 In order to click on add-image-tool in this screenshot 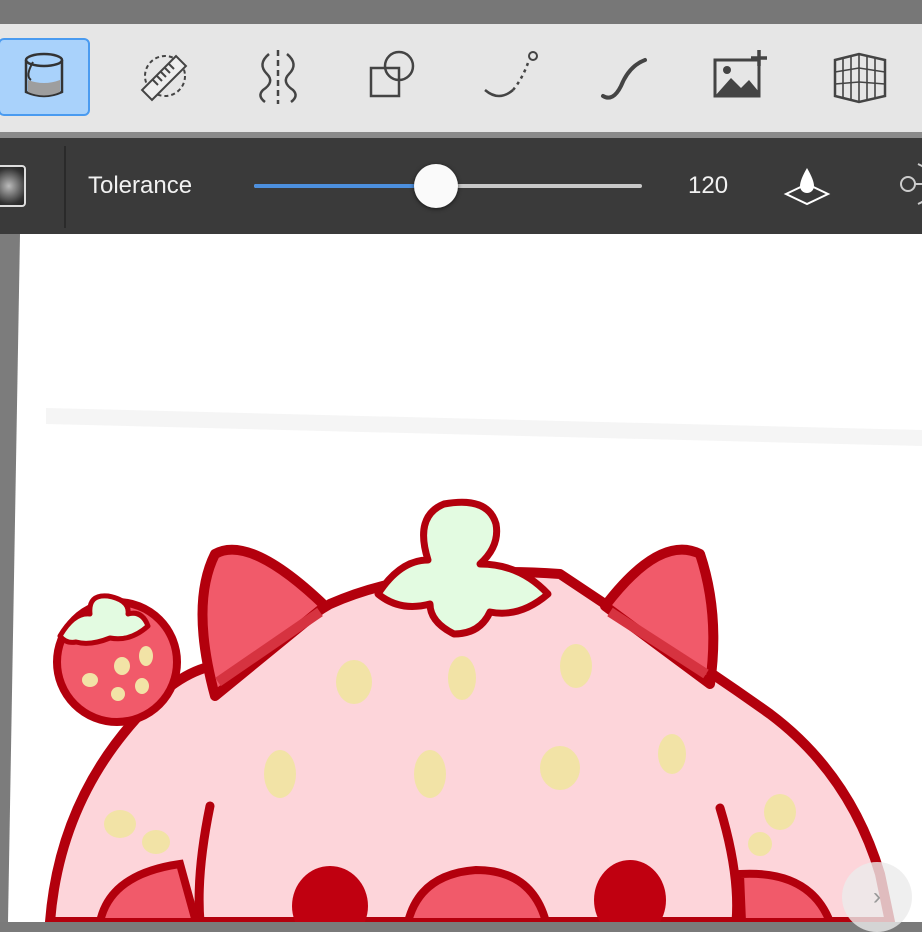, I will do `click(740, 77)`.